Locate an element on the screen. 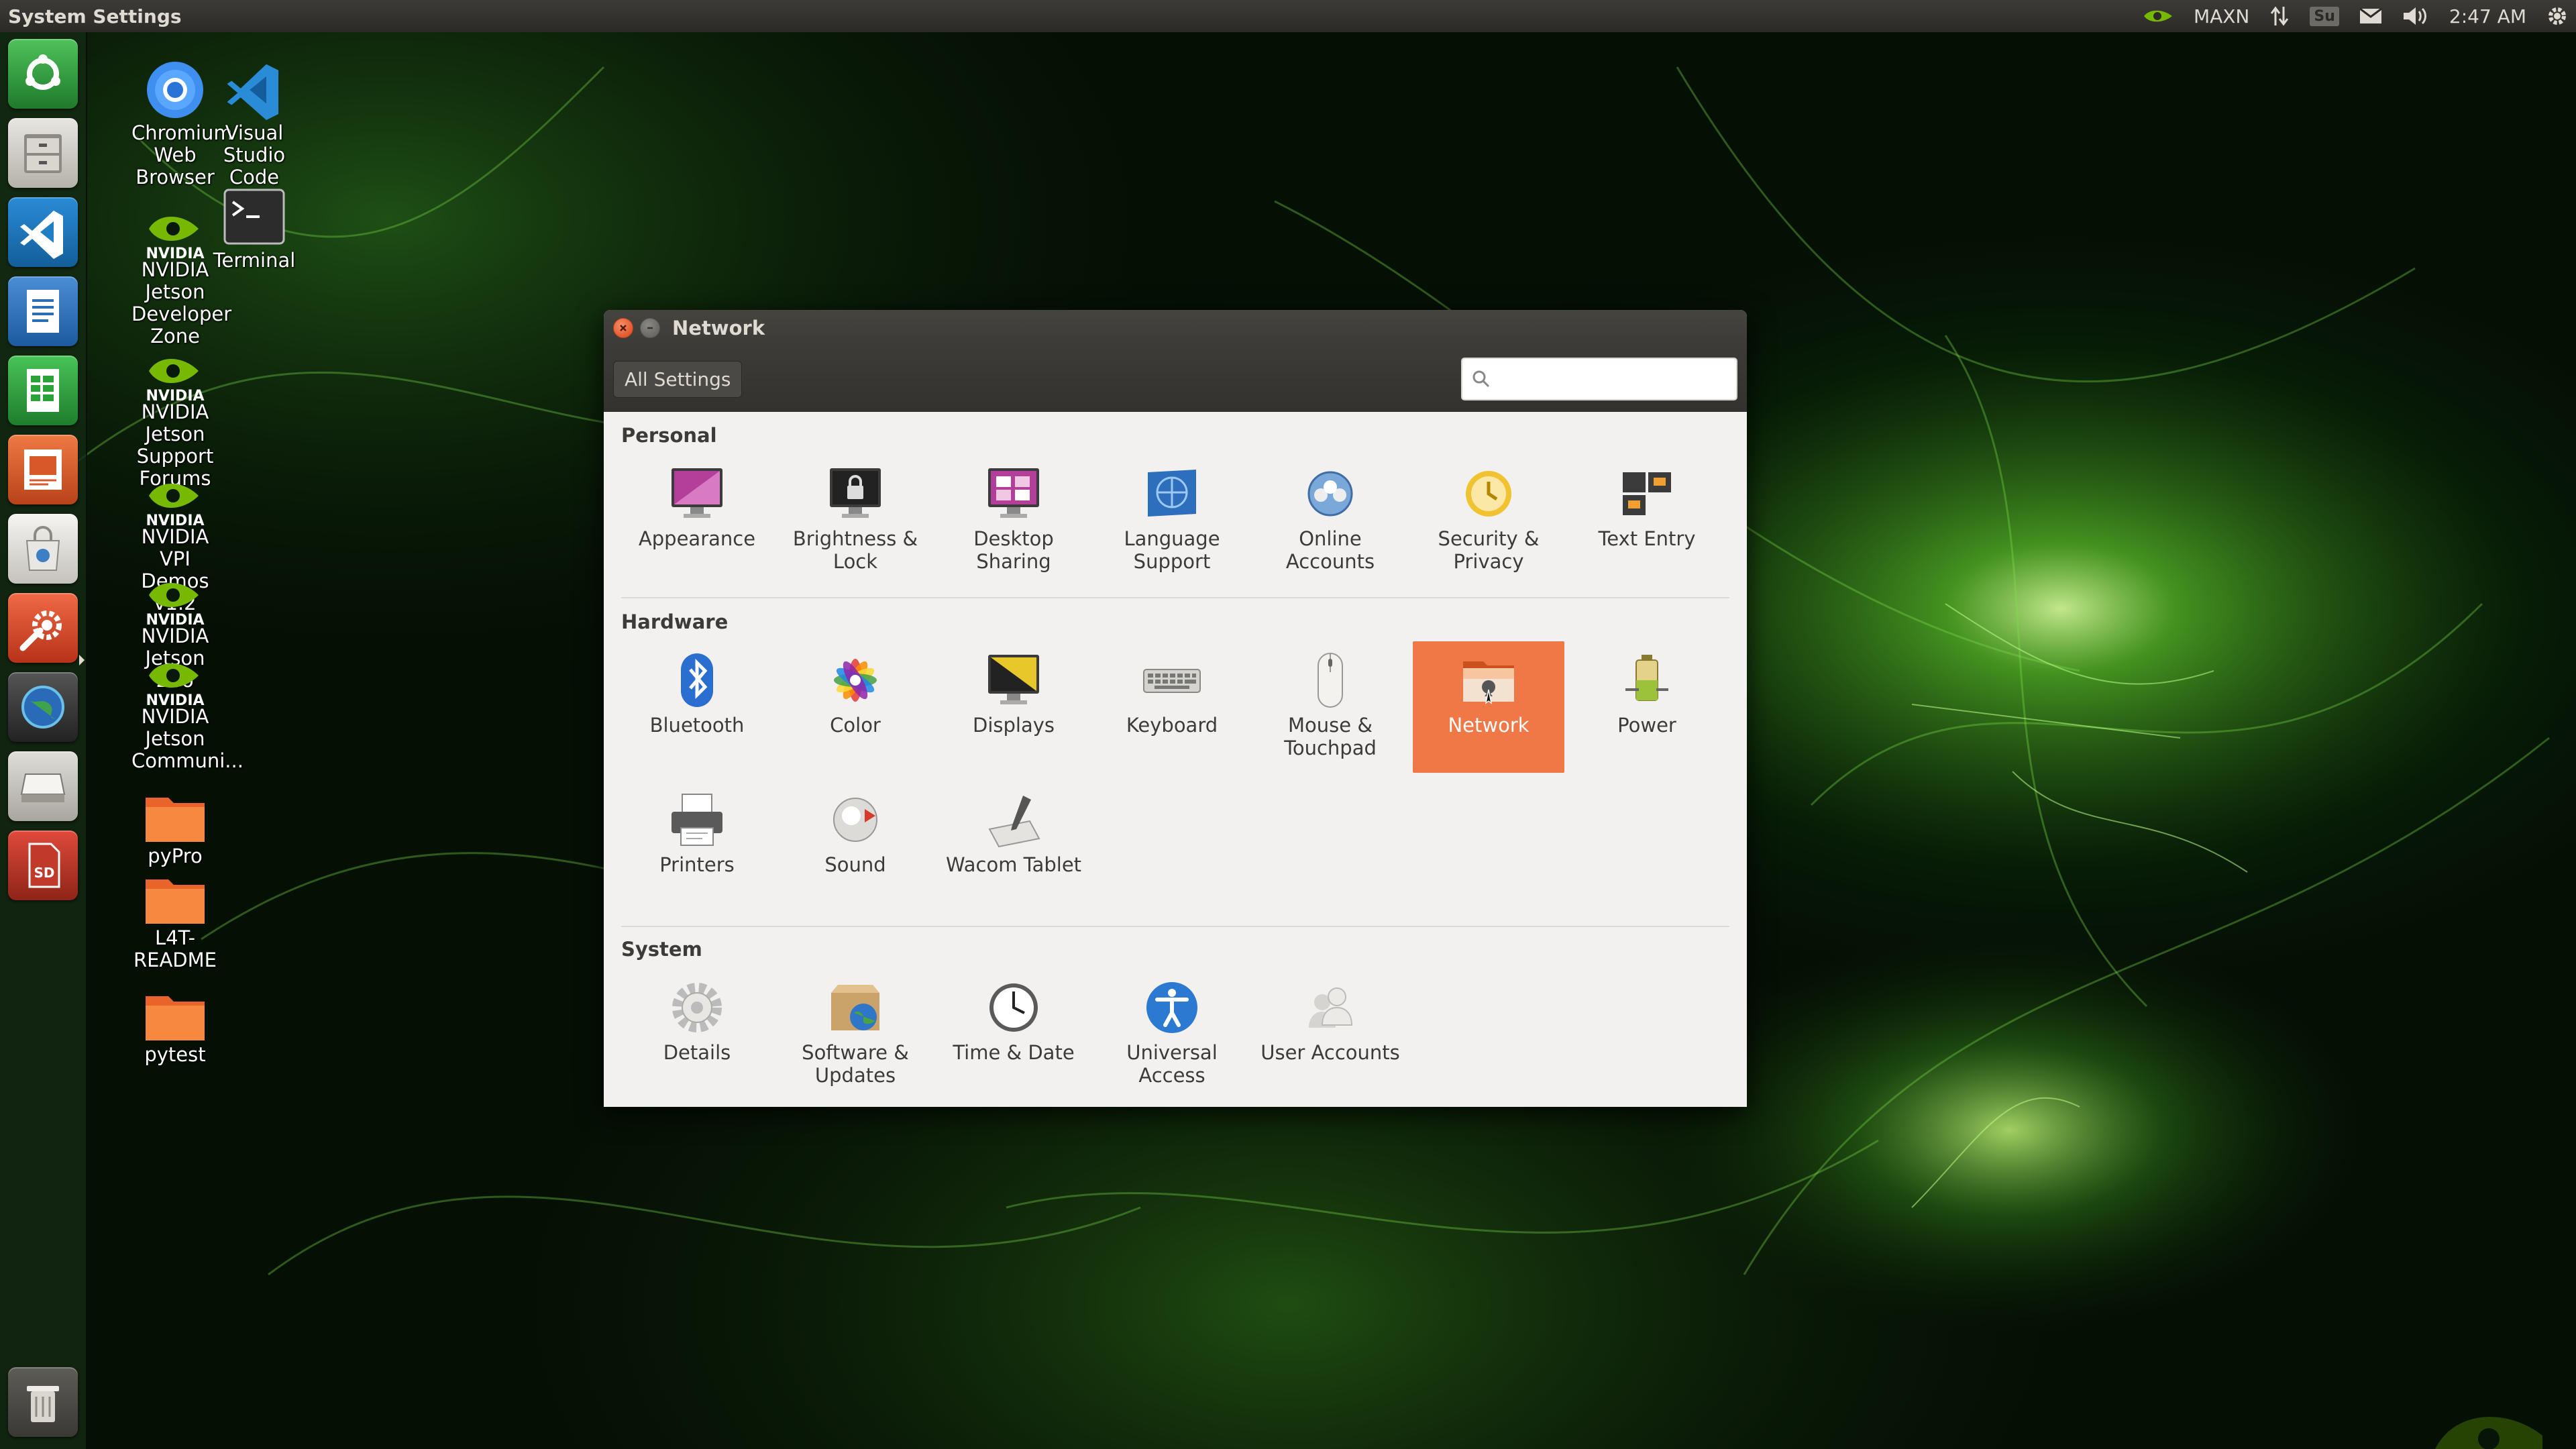 This screenshot has height=1449, width=2576. search-input is located at coordinates (1613, 379).